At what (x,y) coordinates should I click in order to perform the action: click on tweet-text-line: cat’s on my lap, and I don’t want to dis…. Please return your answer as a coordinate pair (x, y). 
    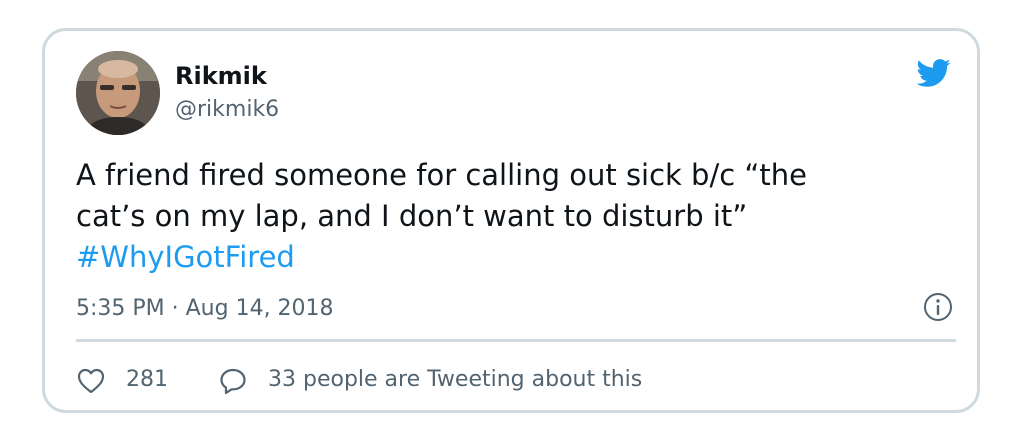
    Looking at the image, I should click on (412, 216).